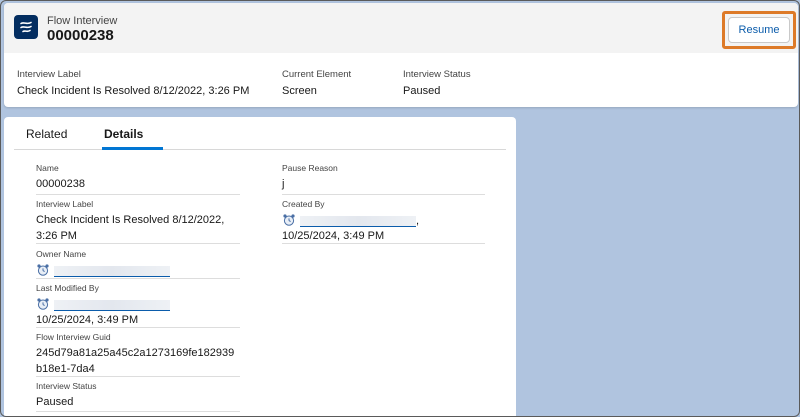 Image resolution: width=800 pixels, height=417 pixels. Describe the element at coordinates (383, 179) in the screenshot. I see `field-pause-reason: Pause Reason j` at that location.